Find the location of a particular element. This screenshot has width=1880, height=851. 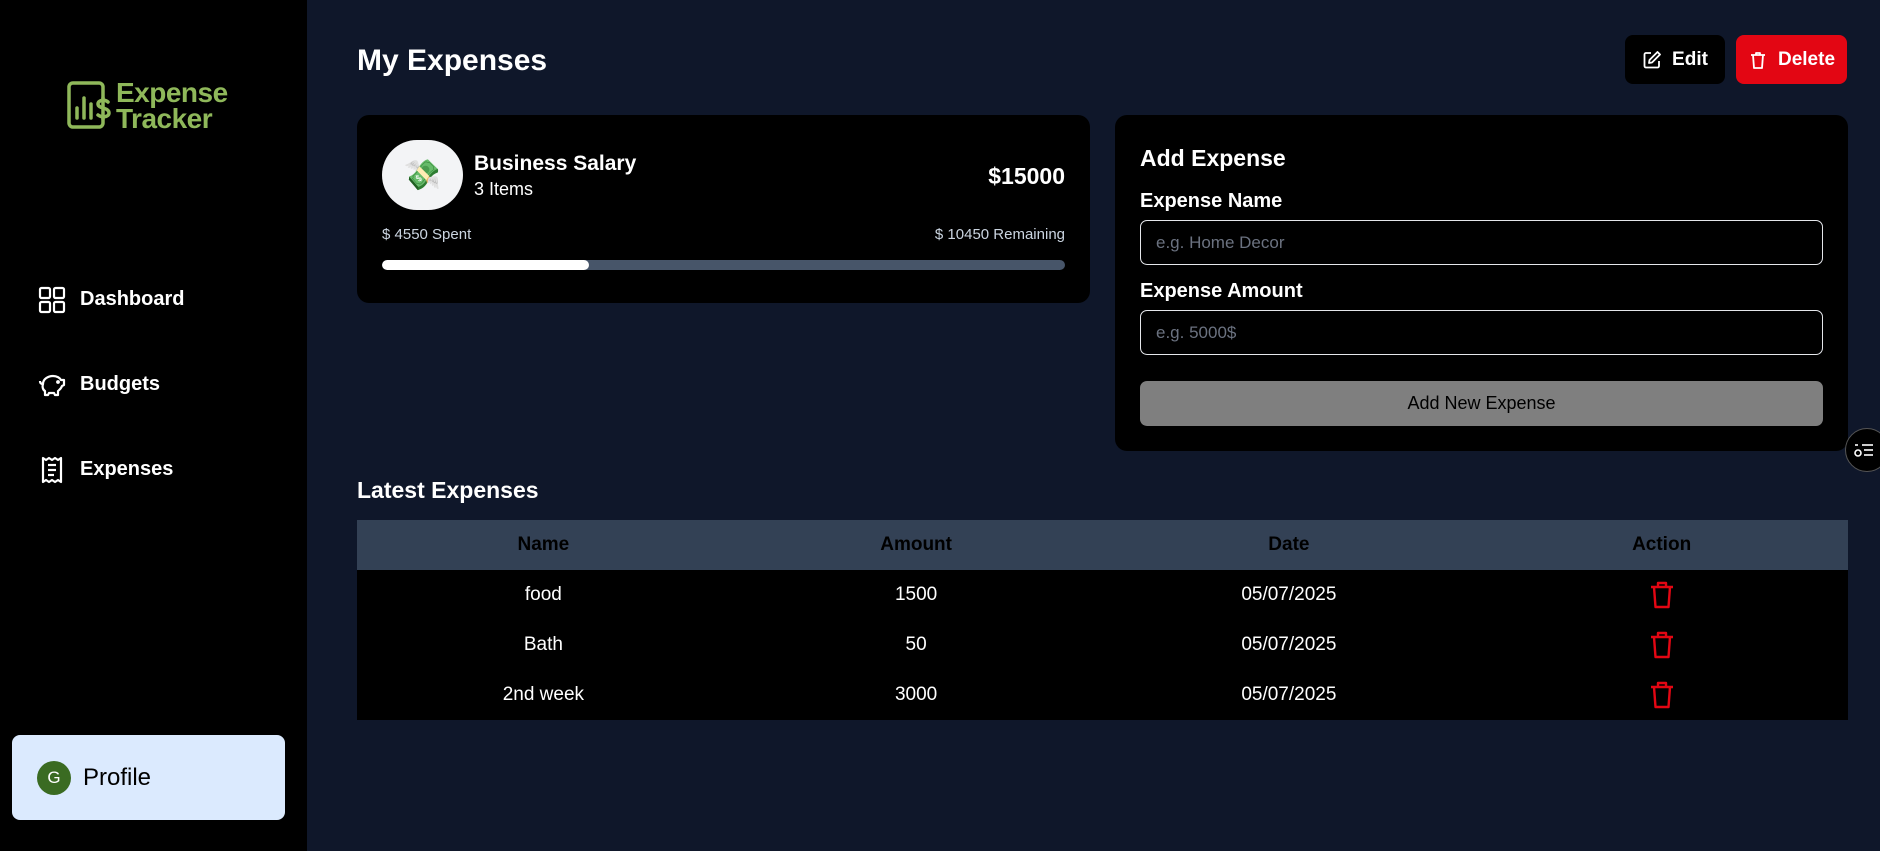

expense-name: Bath is located at coordinates (543, 644).